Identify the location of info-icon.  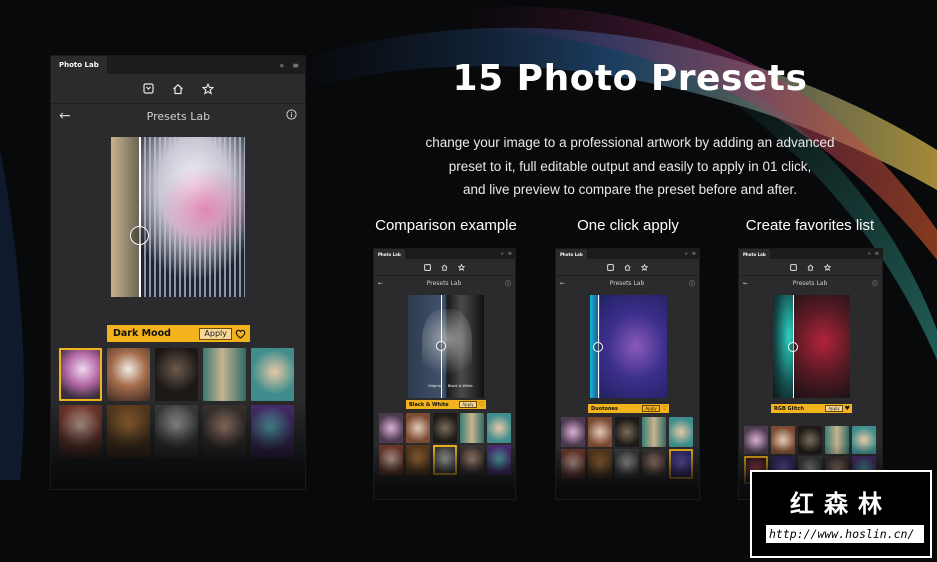
(291, 116).